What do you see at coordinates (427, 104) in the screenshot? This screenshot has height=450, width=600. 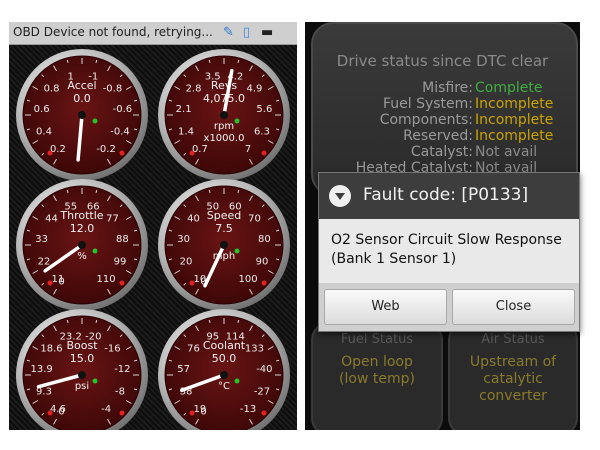 I see `drive-status-key: Fuel System:` at bounding box center [427, 104].